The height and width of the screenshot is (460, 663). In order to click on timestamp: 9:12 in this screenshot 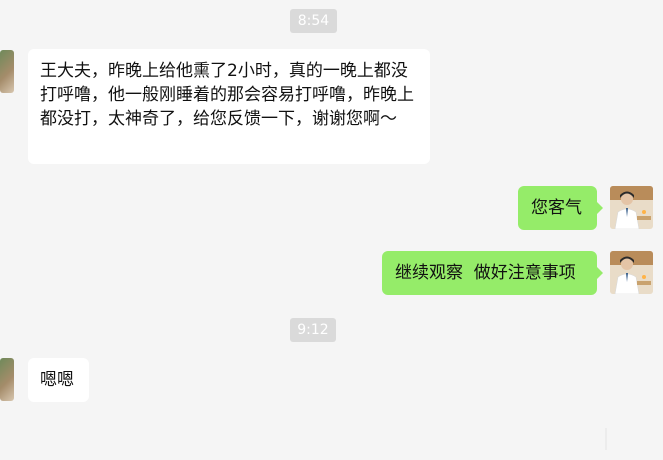, I will do `click(313, 330)`.